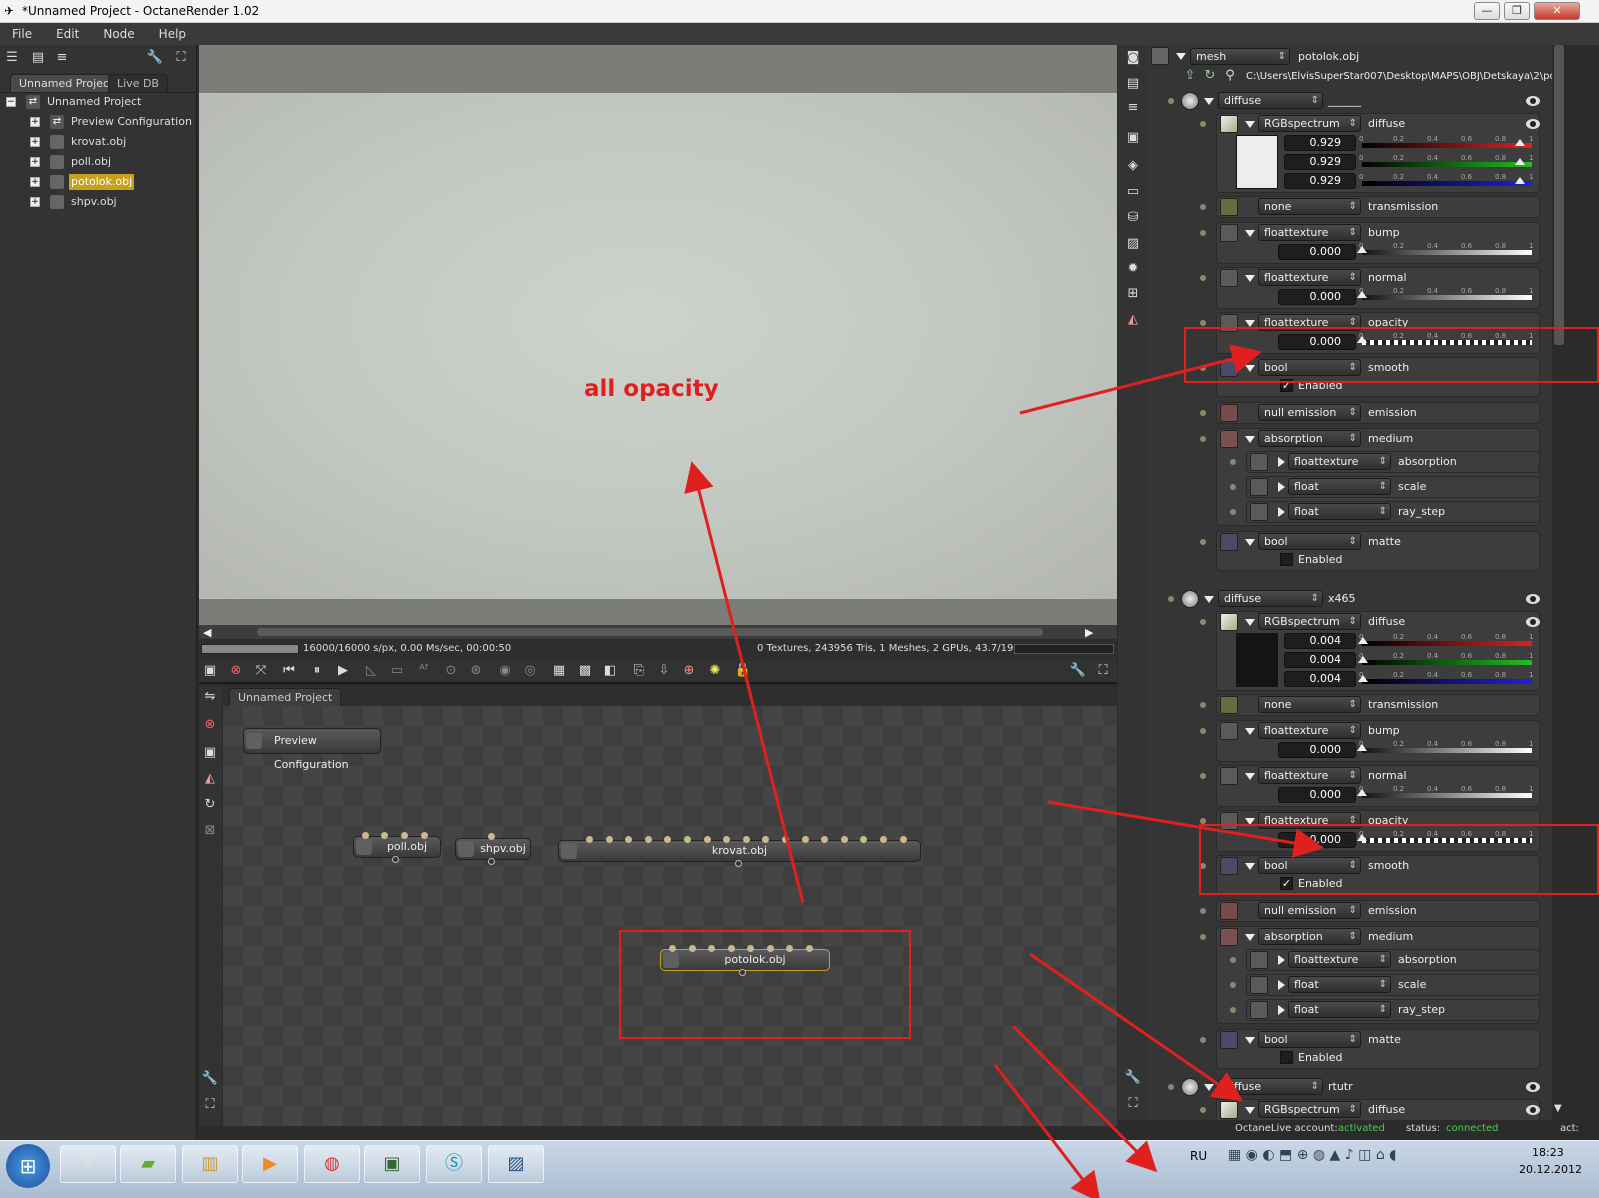  Describe the element at coordinates (1133, 294) in the screenshot. I see `nodes-icon: ⊞` at that location.